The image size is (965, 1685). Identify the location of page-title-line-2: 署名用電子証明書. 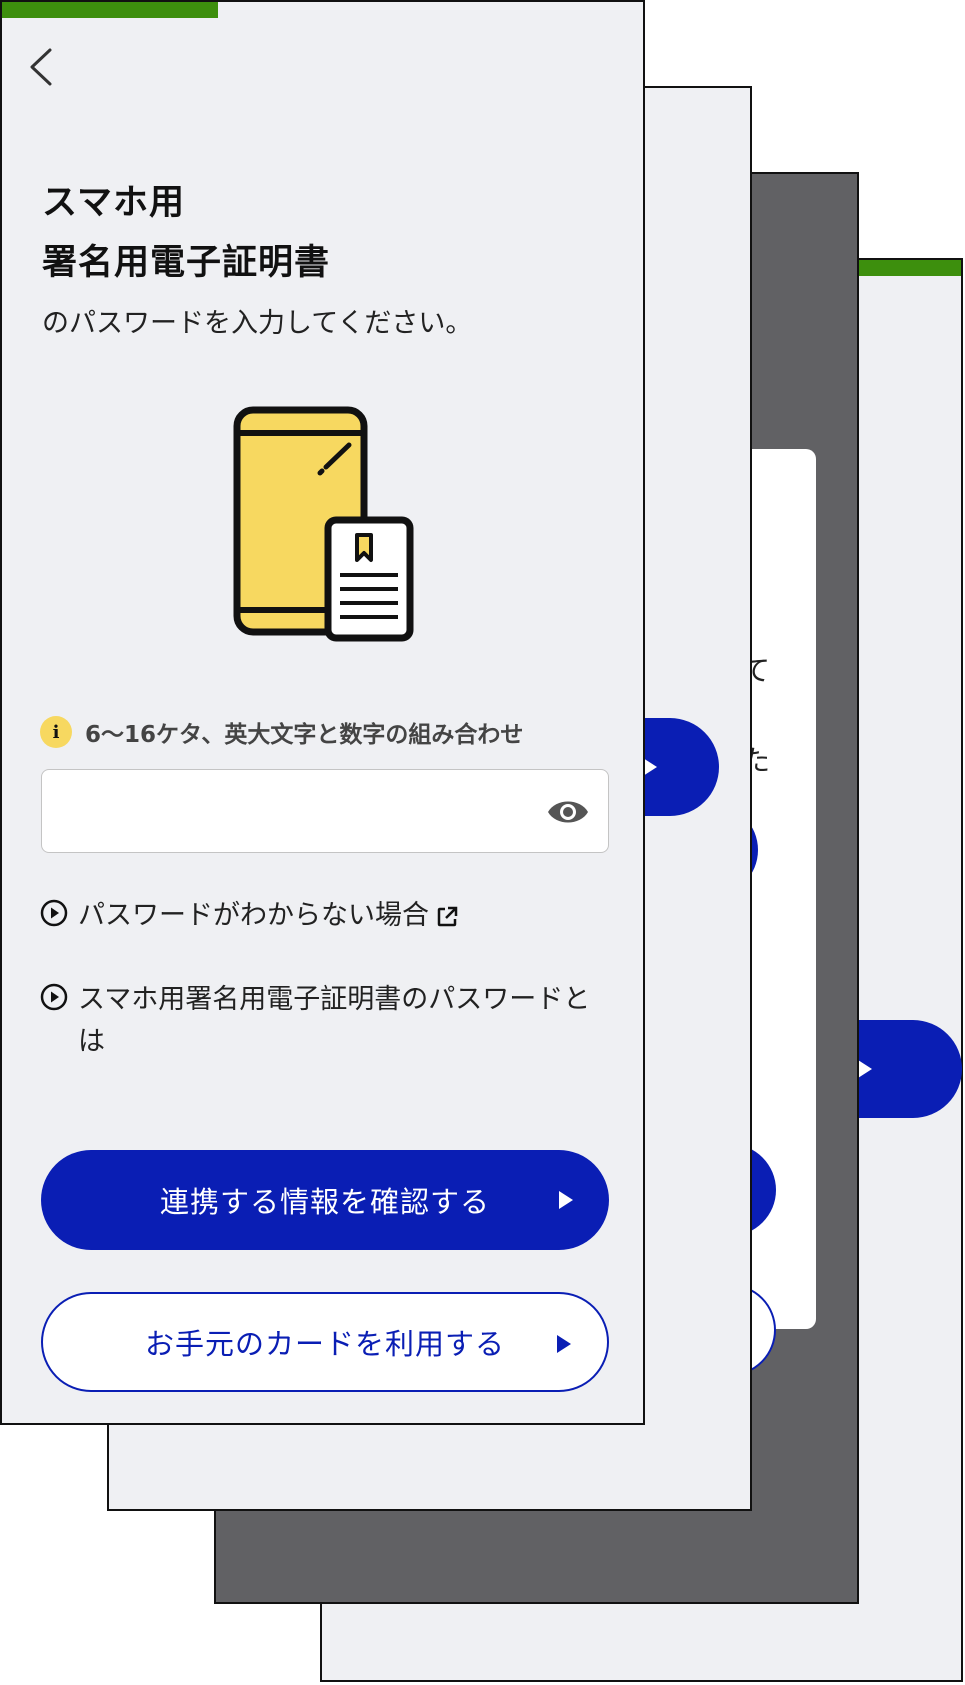
(186, 263).